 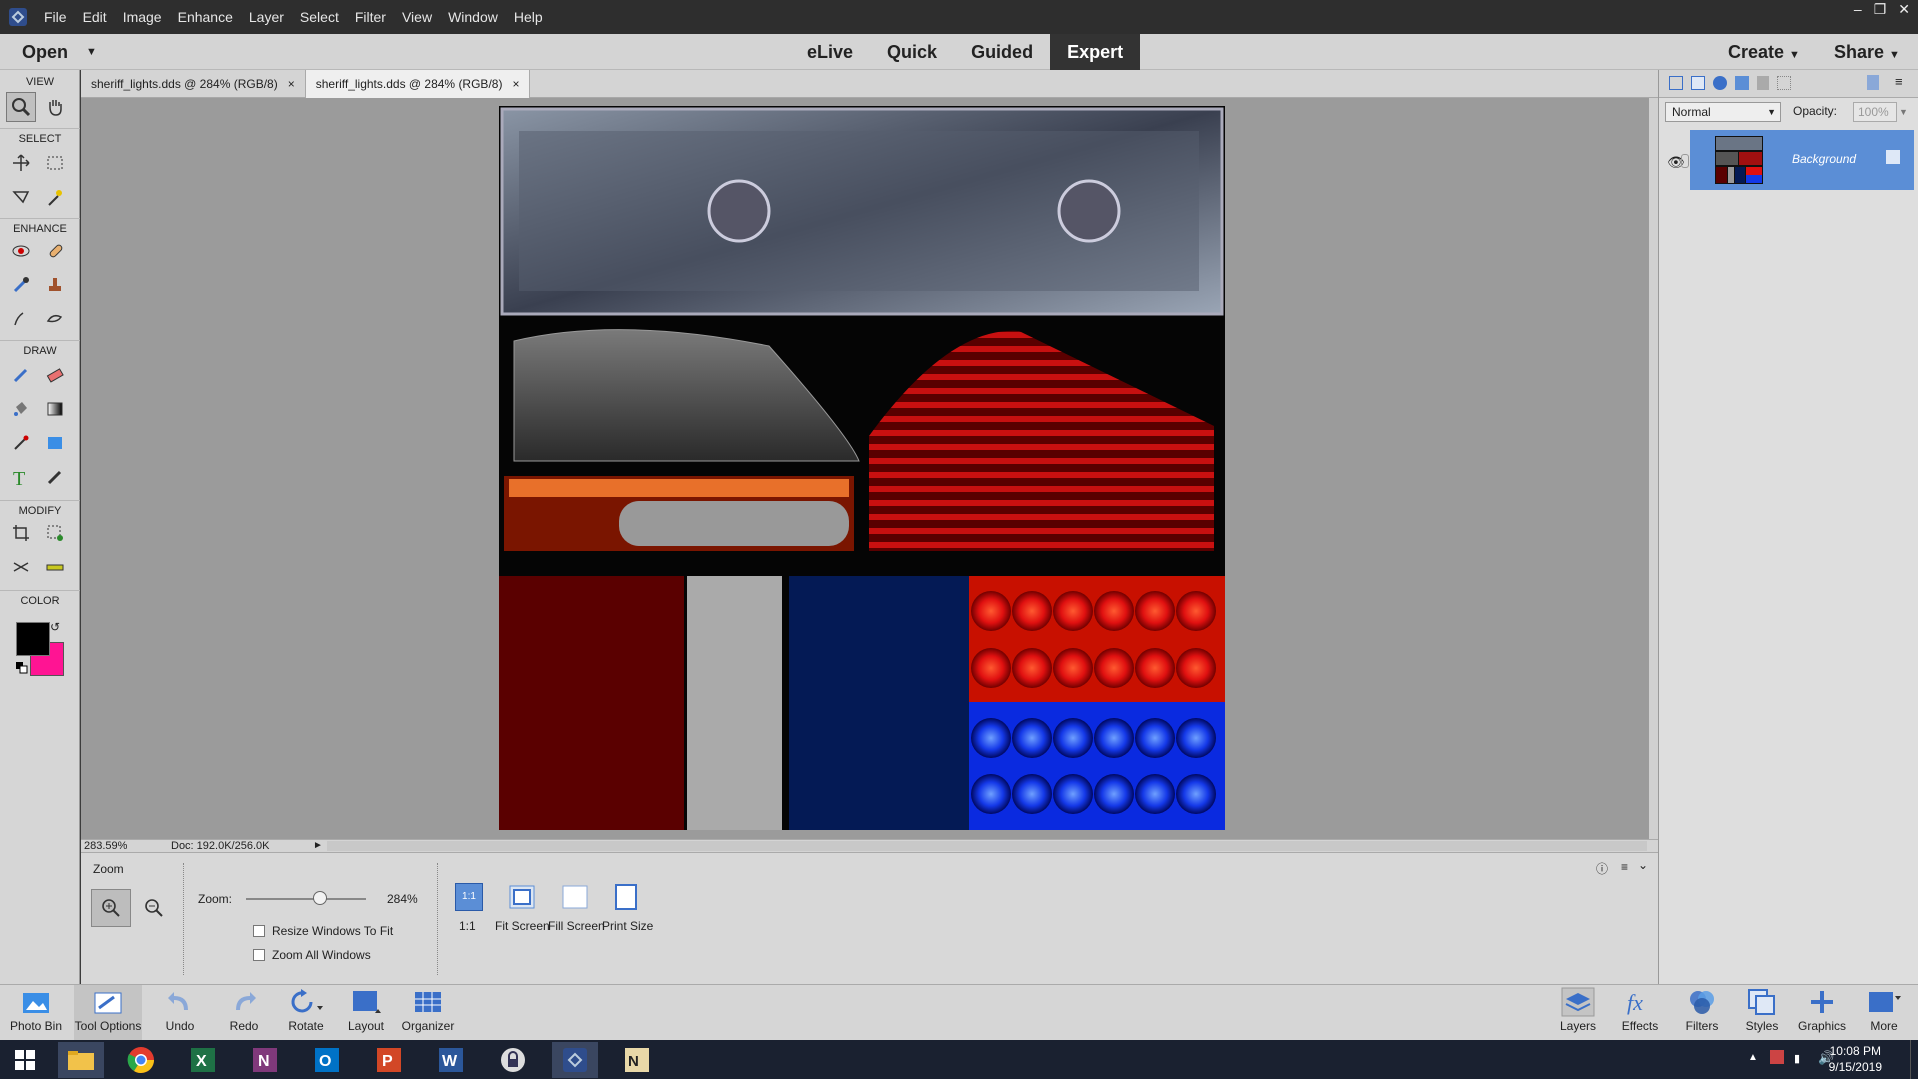 I want to click on panel-menu-icon: ≡, so click(x=1899, y=81).